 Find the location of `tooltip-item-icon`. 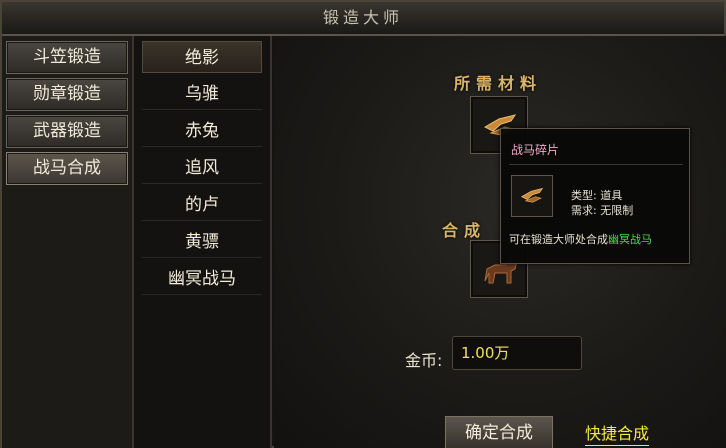

tooltip-item-icon is located at coordinates (532, 196).